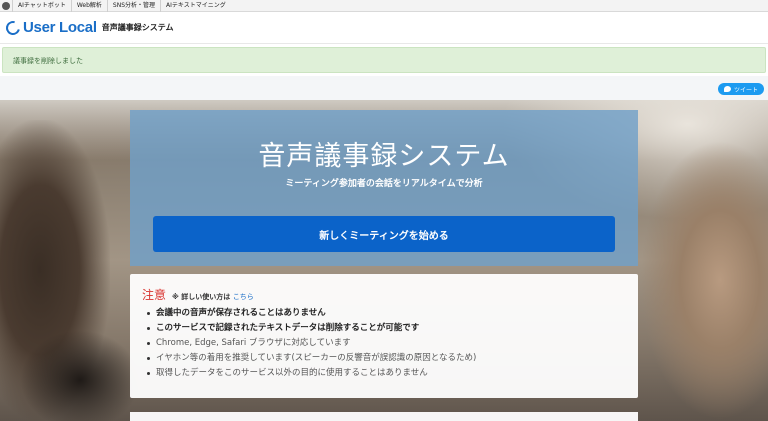 The height and width of the screenshot is (421, 768). What do you see at coordinates (384, 313) in the screenshot?
I see `notice-item: 会議中の音声が保存されることはありません` at bounding box center [384, 313].